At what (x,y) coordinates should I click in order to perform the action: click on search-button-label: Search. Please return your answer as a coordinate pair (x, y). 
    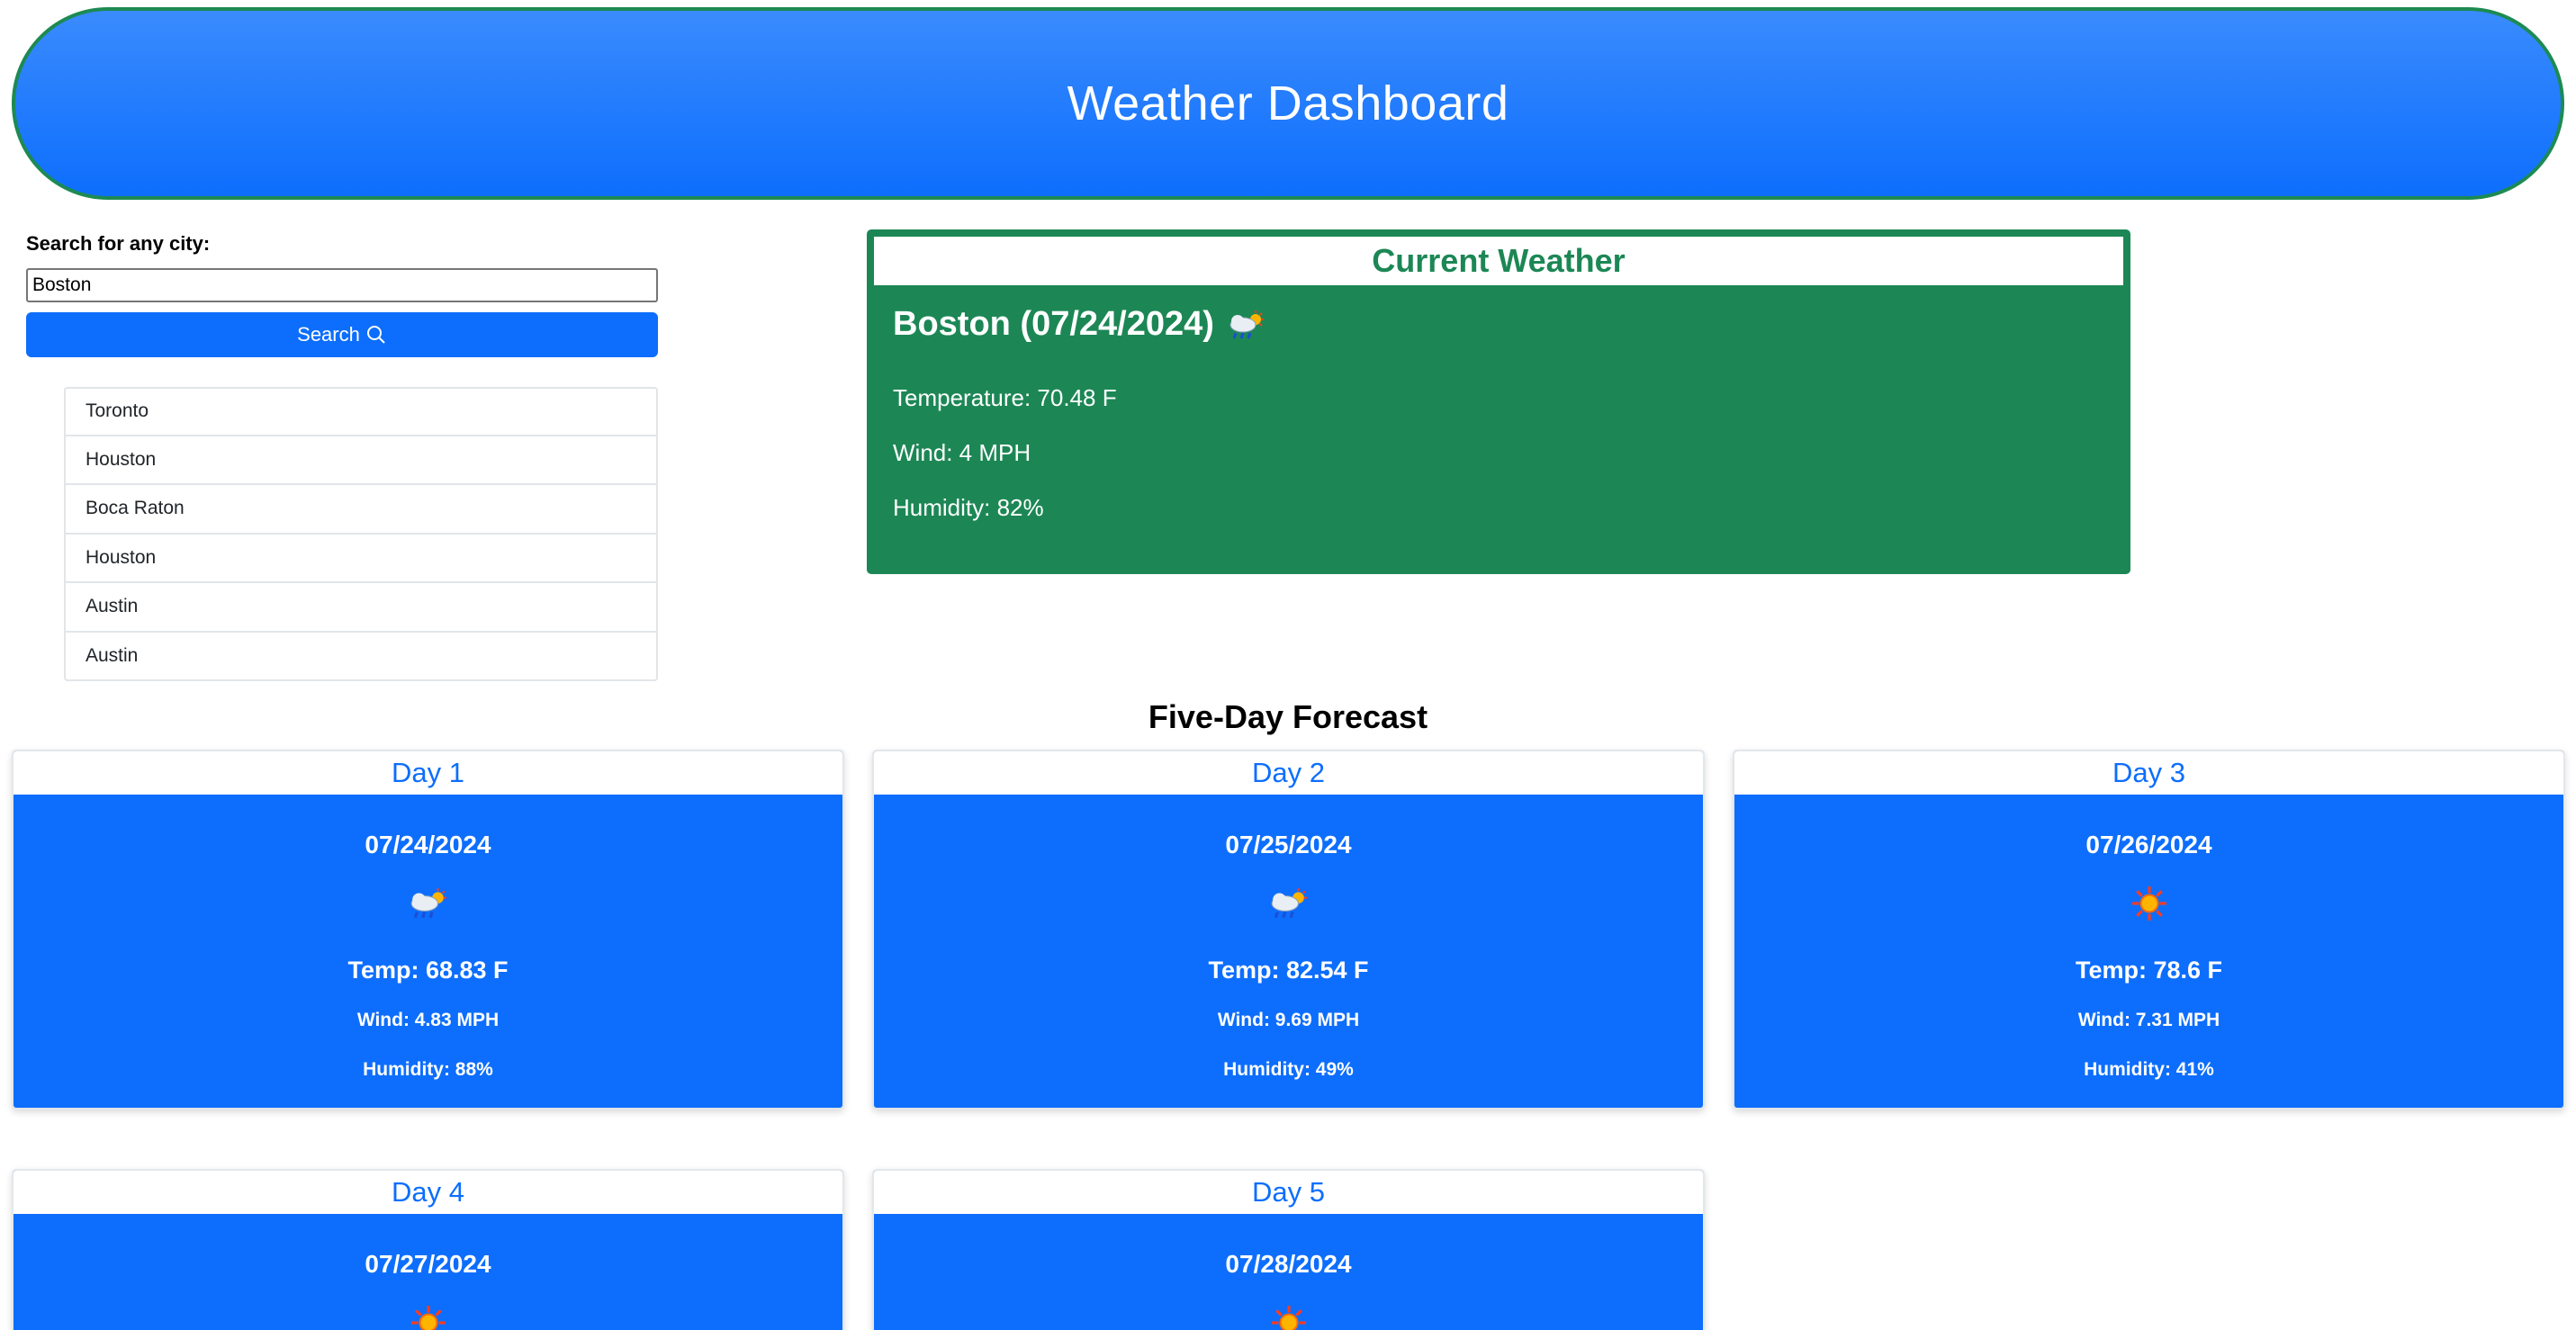
    Looking at the image, I should click on (328, 334).